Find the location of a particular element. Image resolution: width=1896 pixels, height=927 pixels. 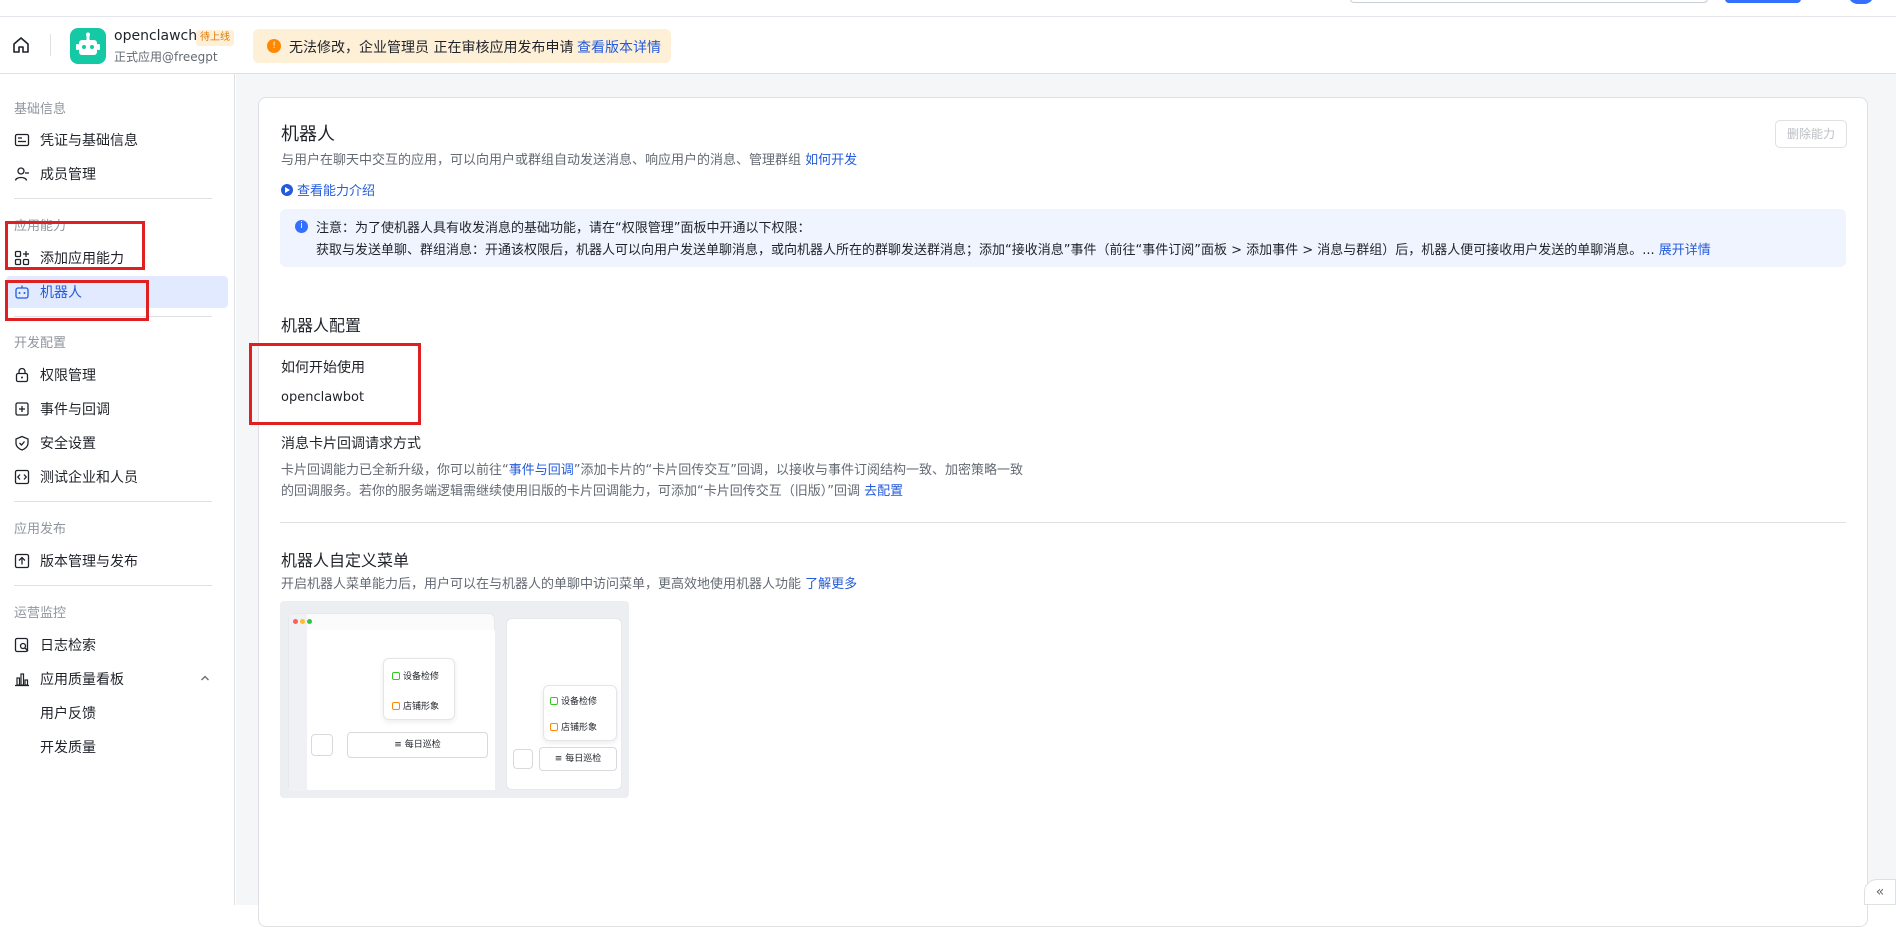

code-icon is located at coordinates (22, 477).